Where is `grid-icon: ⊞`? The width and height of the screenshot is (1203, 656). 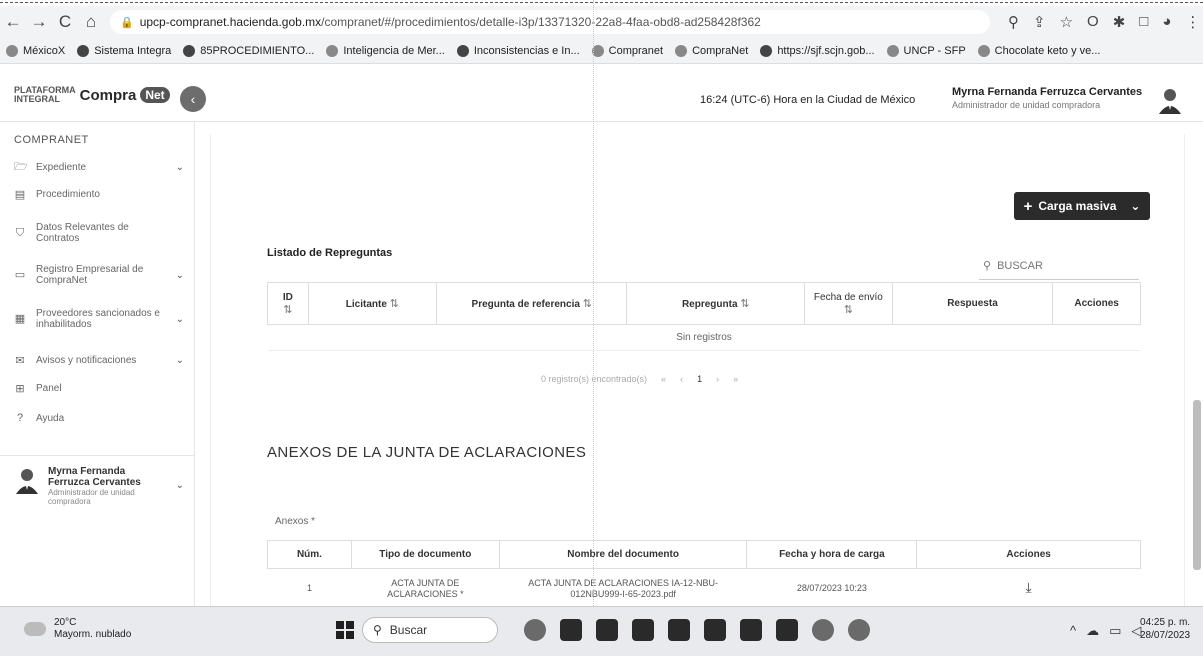 grid-icon: ⊞ is located at coordinates (20, 389).